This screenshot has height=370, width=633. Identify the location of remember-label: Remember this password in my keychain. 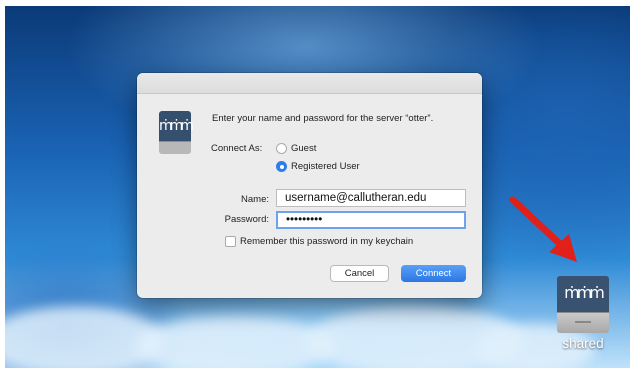
(326, 241).